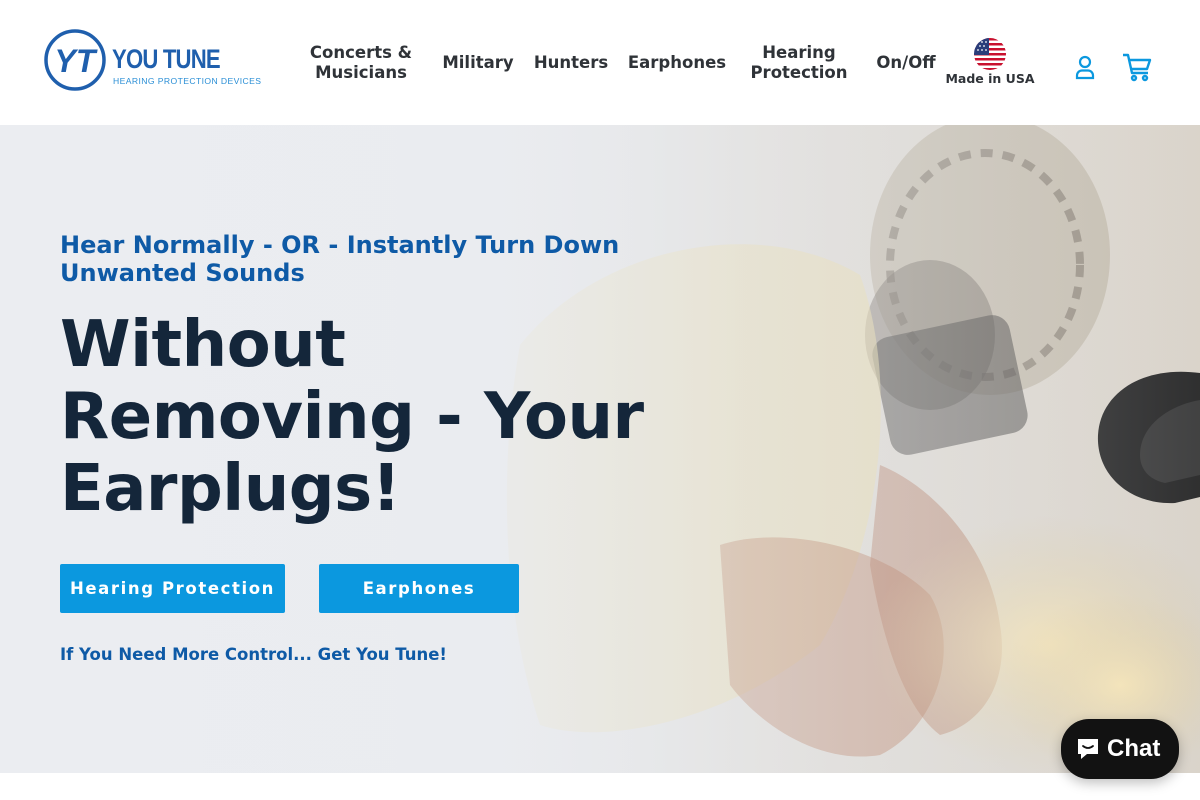  I want to click on earphones-button: Earphones, so click(419, 588).